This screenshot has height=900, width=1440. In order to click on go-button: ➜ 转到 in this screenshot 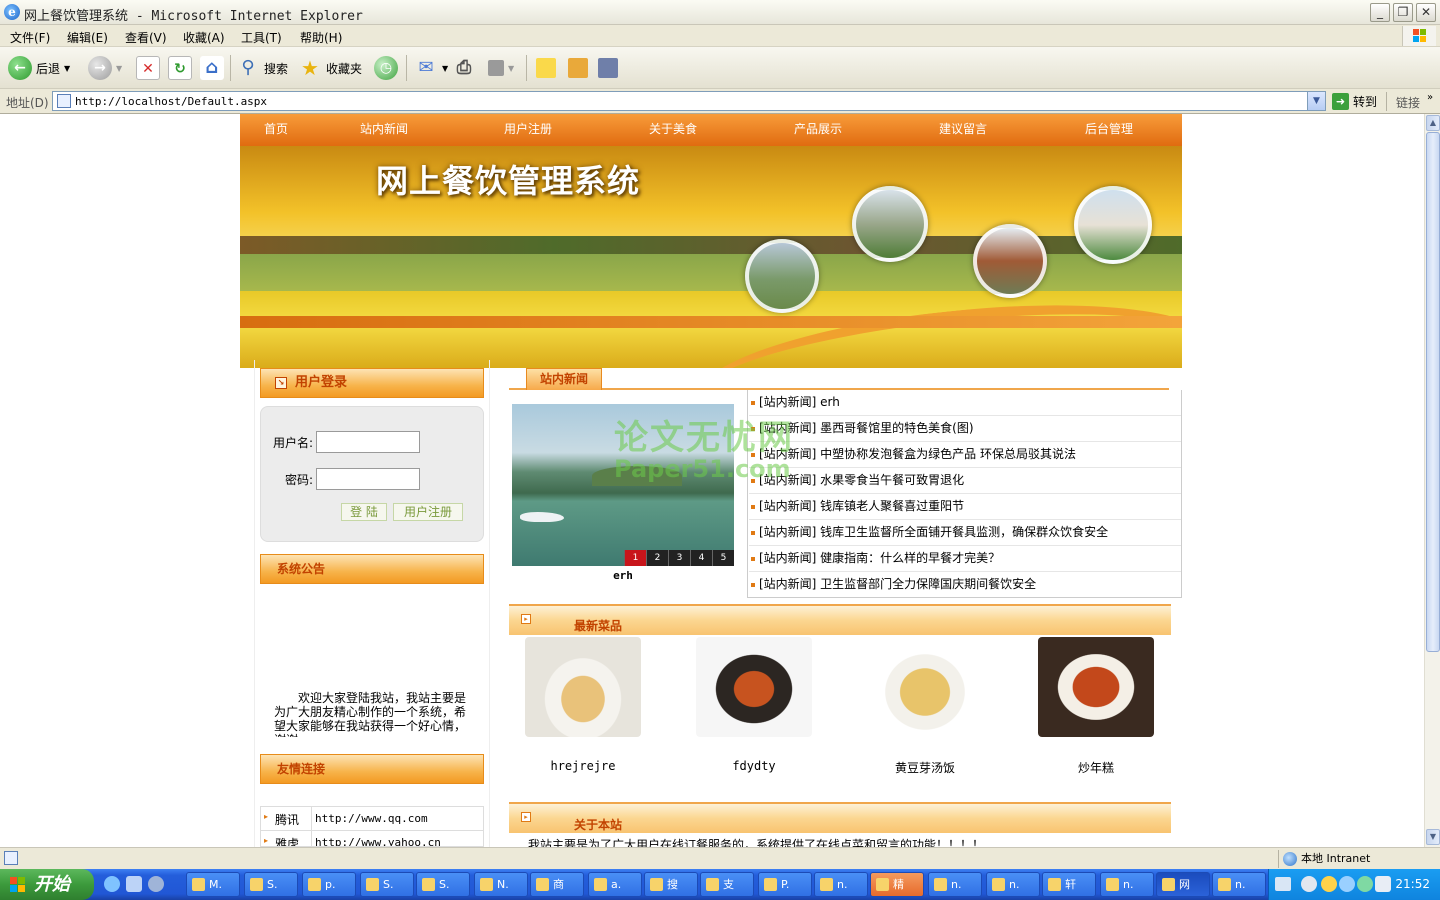, I will do `click(1354, 101)`.